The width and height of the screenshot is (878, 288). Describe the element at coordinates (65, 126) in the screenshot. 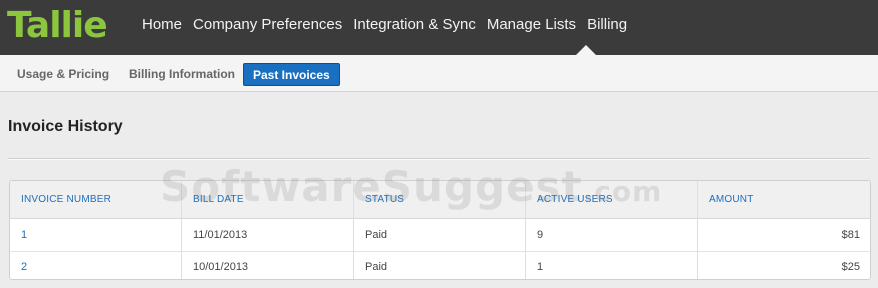

I see `page-title: Invoice History` at that location.